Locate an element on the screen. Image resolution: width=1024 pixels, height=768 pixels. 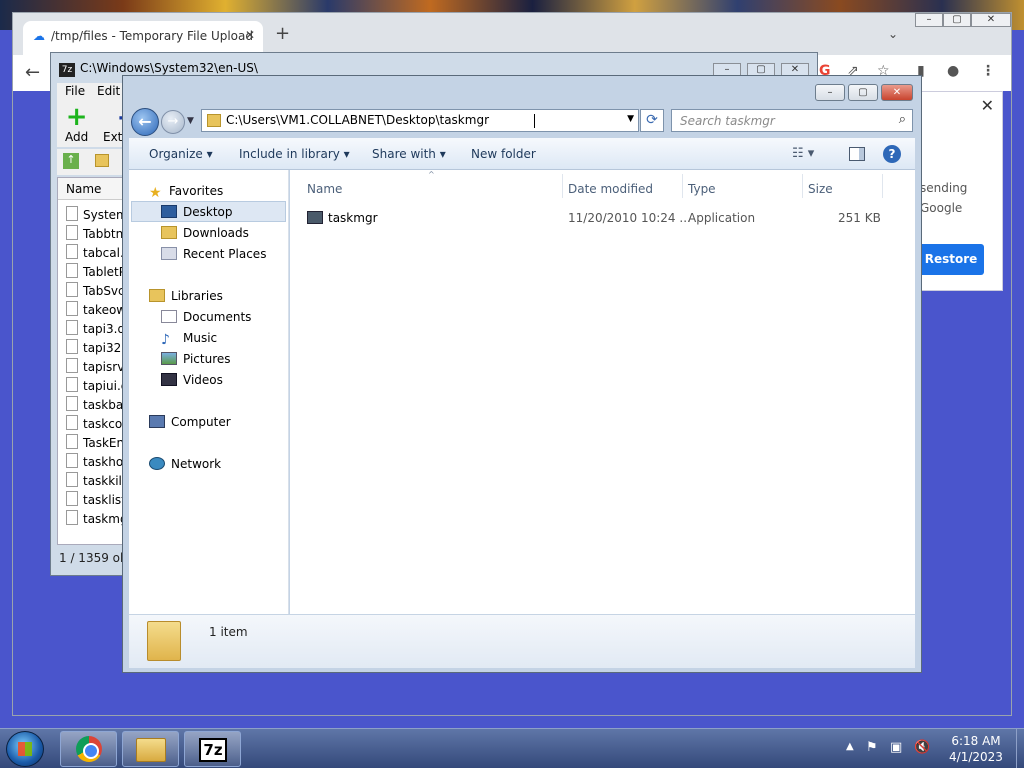
nav-libraries: Libraries is located at coordinates (186, 296).